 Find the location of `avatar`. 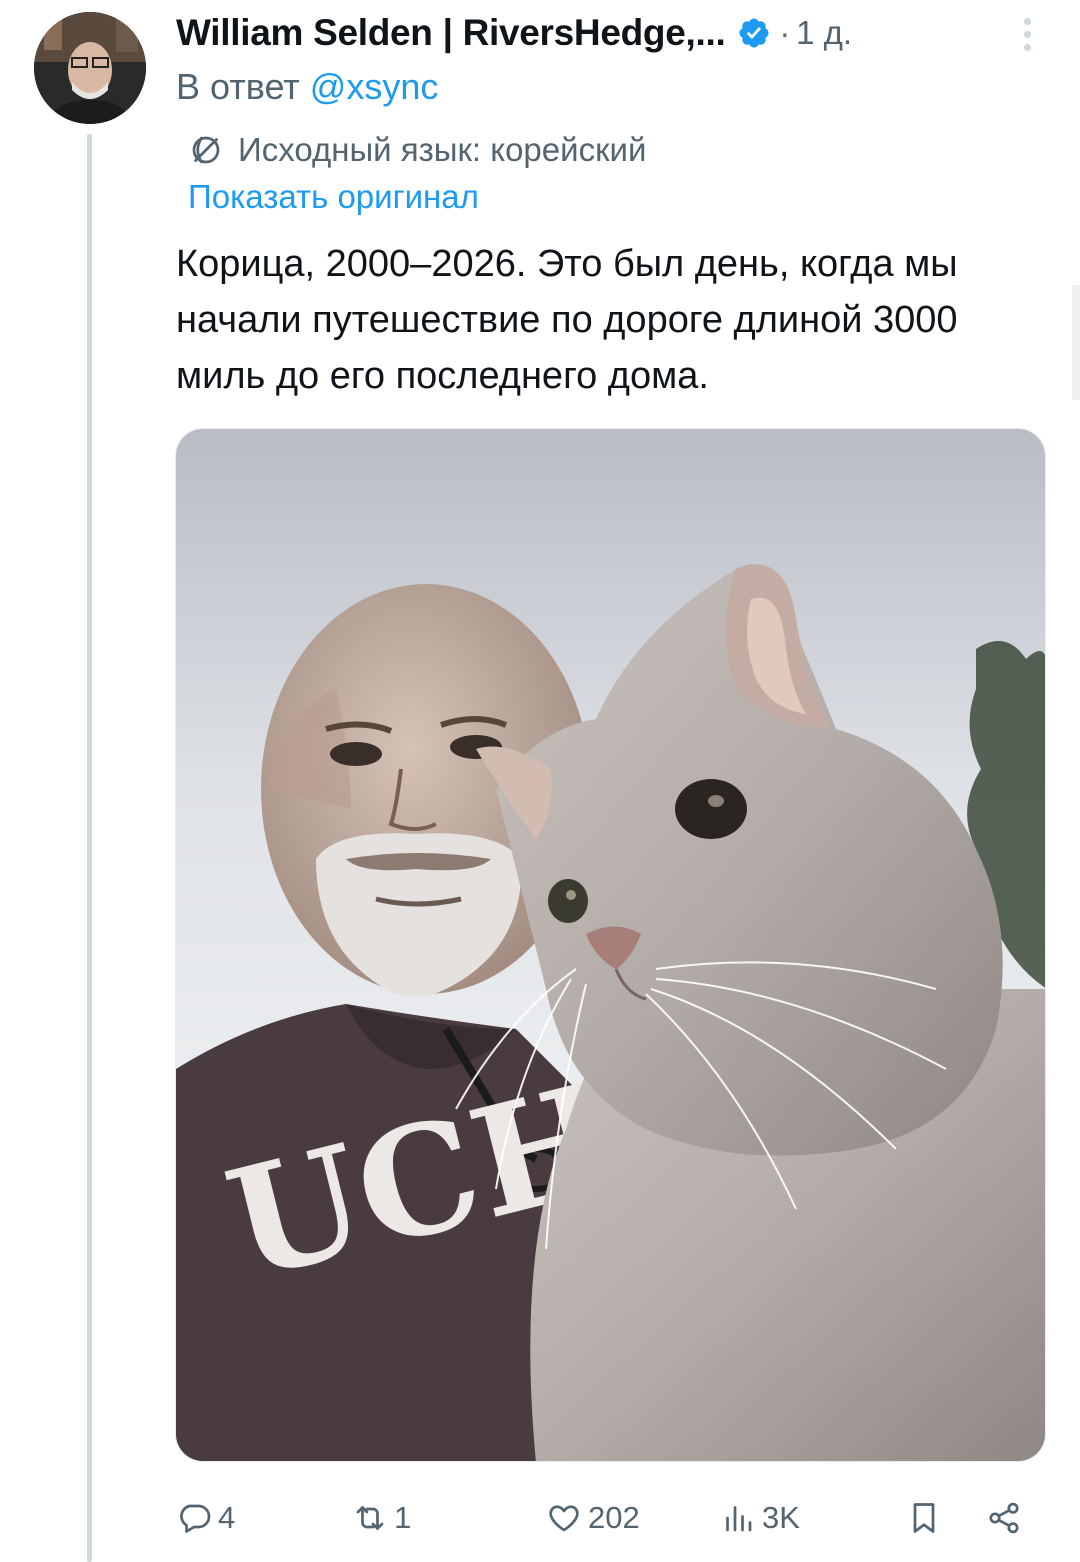

avatar is located at coordinates (90, 68).